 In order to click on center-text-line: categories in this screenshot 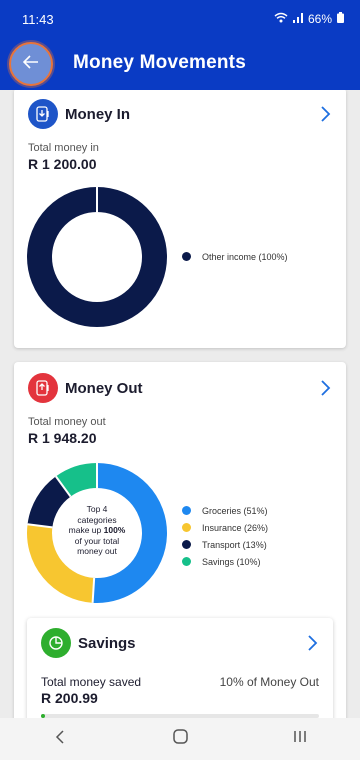, I will do `click(97, 519)`.